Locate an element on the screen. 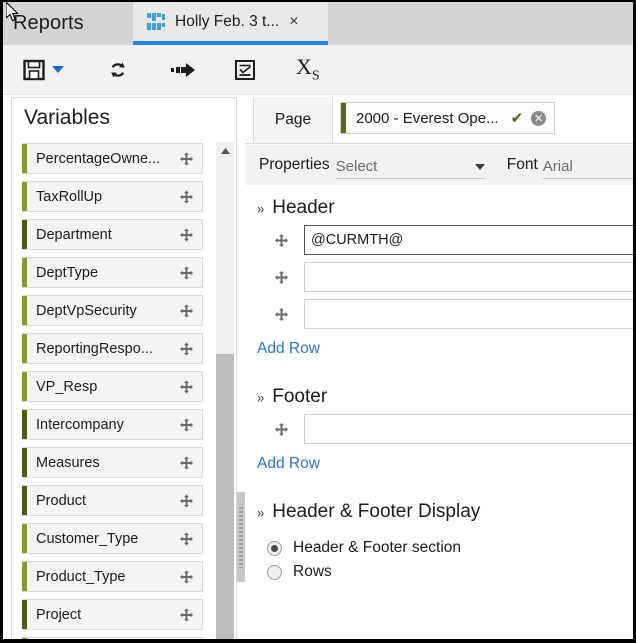 This screenshot has width=636, height=643. variable-item: DeptVpSecurity is located at coordinates (112, 310).